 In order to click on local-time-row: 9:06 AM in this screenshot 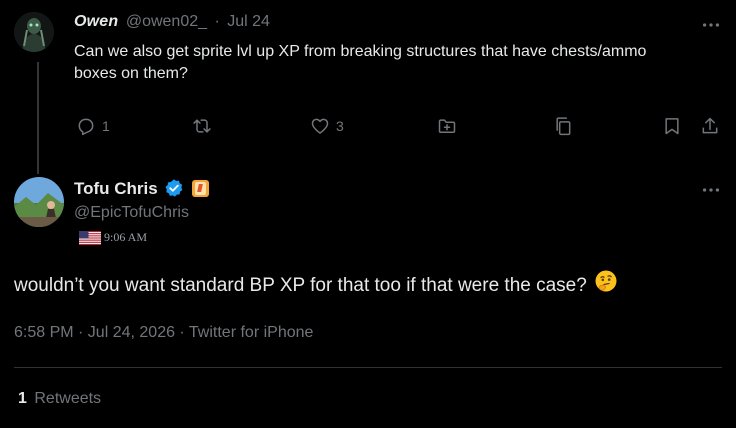, I will do `click(113, 237)`.